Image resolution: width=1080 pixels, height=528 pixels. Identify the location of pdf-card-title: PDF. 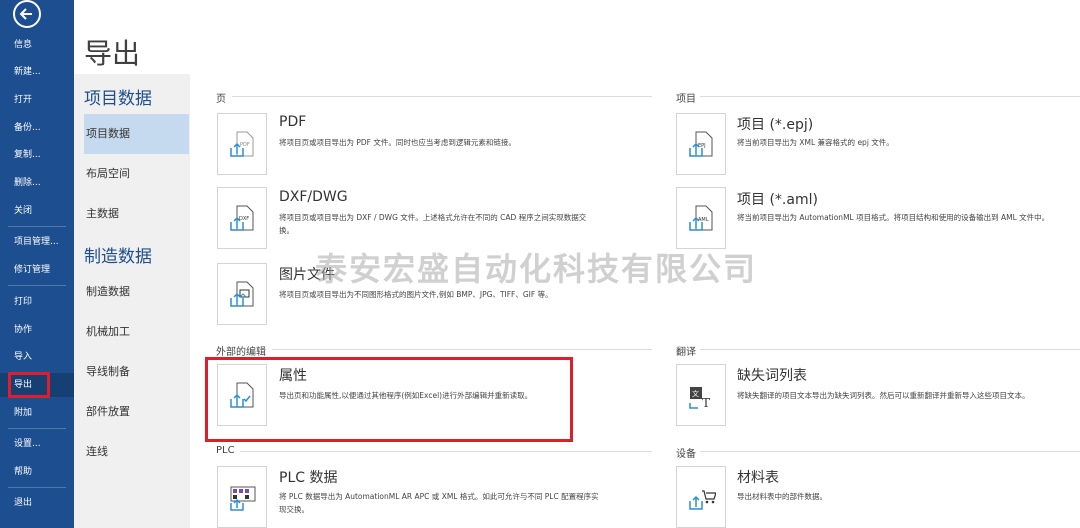
(292, 122).